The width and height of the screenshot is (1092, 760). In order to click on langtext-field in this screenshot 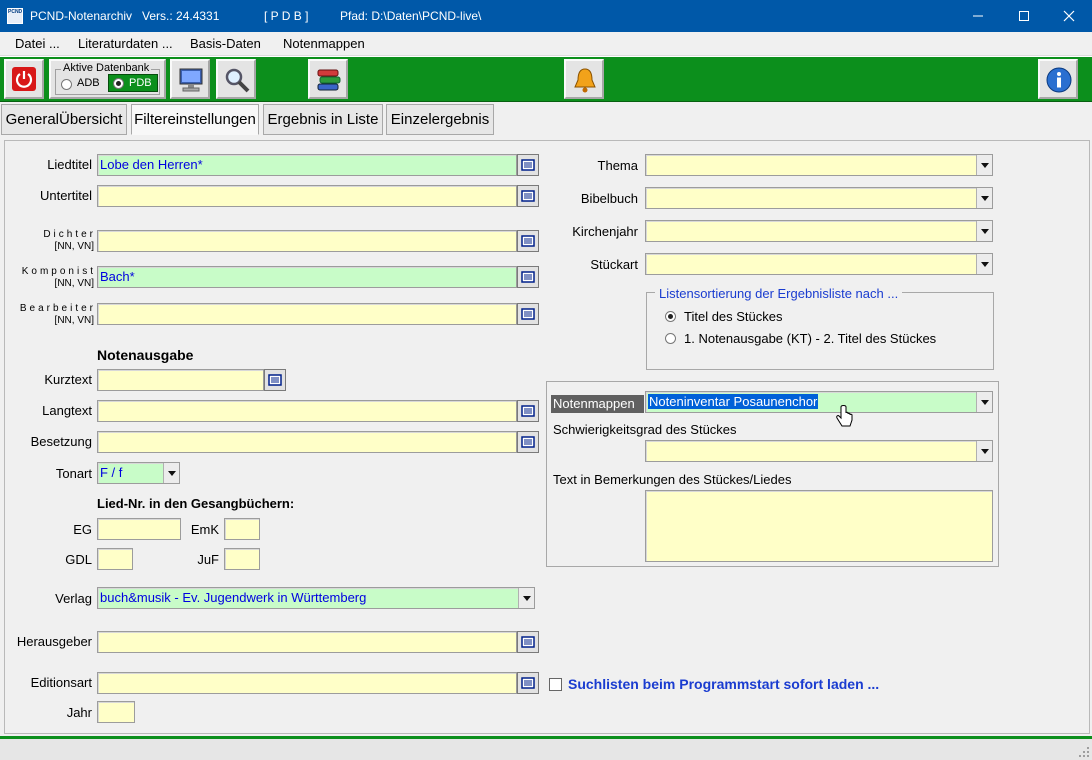, I will do `click(307, 411)`.